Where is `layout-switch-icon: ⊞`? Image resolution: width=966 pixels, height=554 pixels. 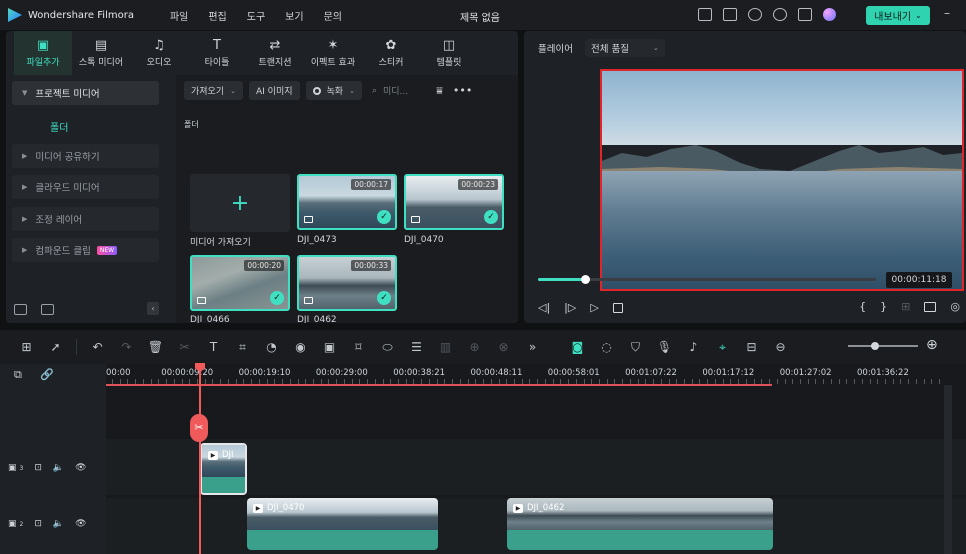 layout-switch-icon: ⊞ is located at coordinates (26, 347).